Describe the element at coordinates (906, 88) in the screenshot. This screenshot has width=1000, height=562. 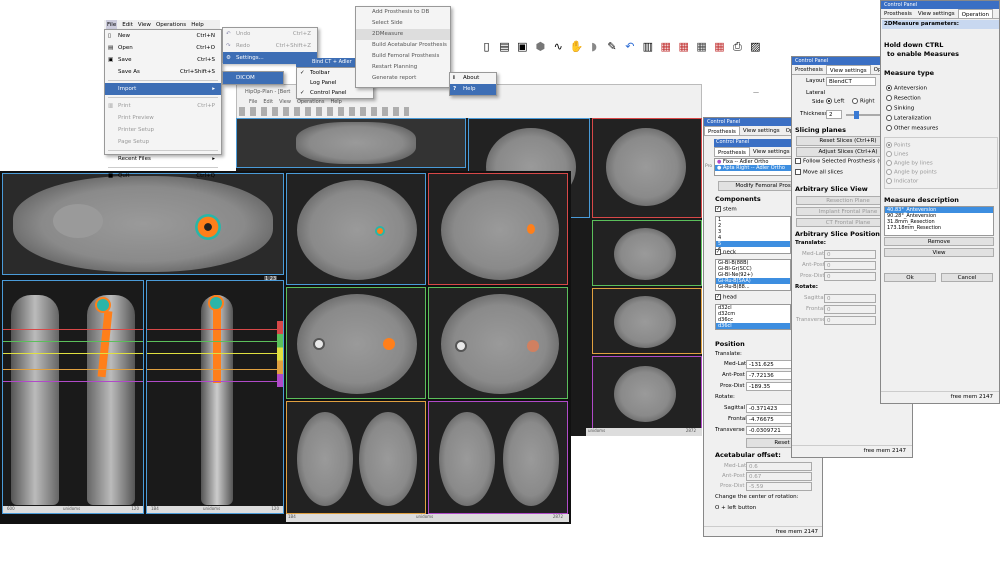
I see `radio-anteversion: Anteversion` at that location.